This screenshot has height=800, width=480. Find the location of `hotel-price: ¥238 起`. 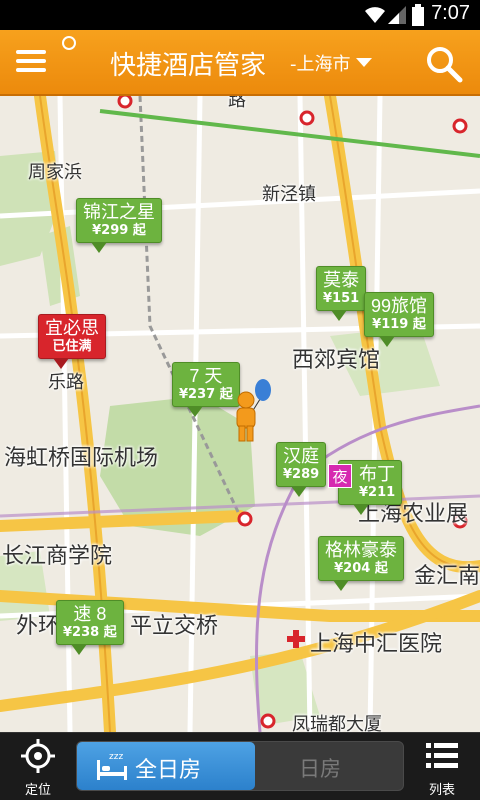

hotel-price: ¥238 起 is located at coordinates (90, 632).